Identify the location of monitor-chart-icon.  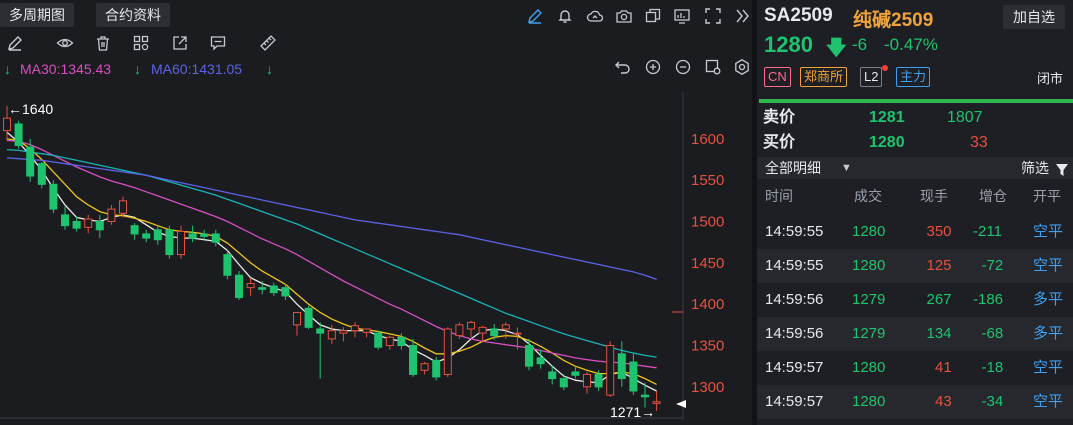
(682, 16).